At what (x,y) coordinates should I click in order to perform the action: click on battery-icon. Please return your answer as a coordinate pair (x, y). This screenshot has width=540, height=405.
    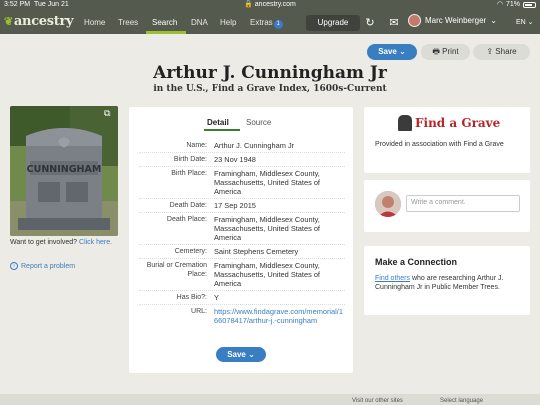
    Looking at the image, I should click on (529, 5).